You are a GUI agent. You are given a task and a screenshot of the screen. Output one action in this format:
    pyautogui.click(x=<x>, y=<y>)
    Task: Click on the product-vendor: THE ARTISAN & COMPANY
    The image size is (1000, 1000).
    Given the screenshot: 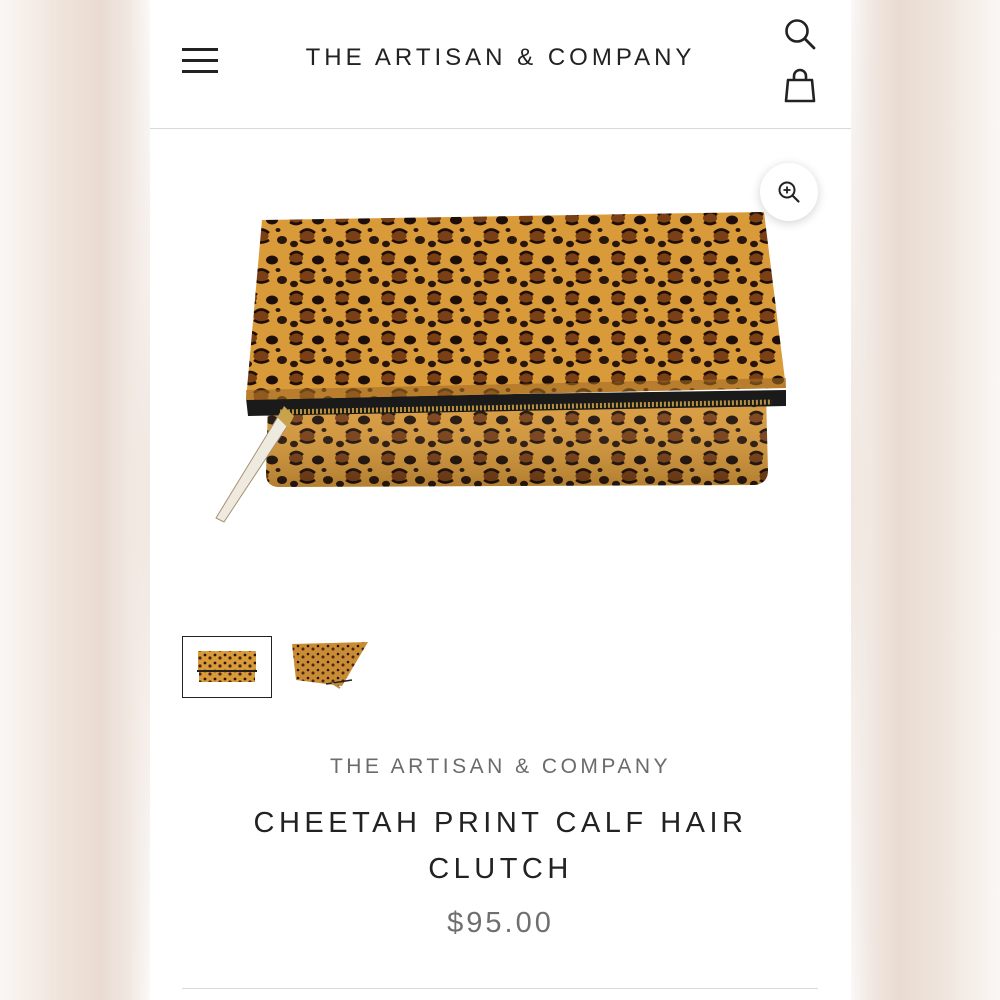 What is the action you would take?
    pyautogui.click(x=500, y=767)
    